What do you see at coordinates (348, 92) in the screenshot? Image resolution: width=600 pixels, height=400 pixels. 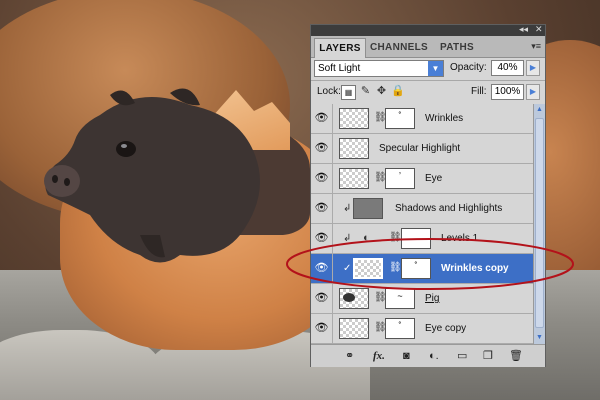 I see `lock-transparency-icon: ▦` at bounding box center [348, 92].